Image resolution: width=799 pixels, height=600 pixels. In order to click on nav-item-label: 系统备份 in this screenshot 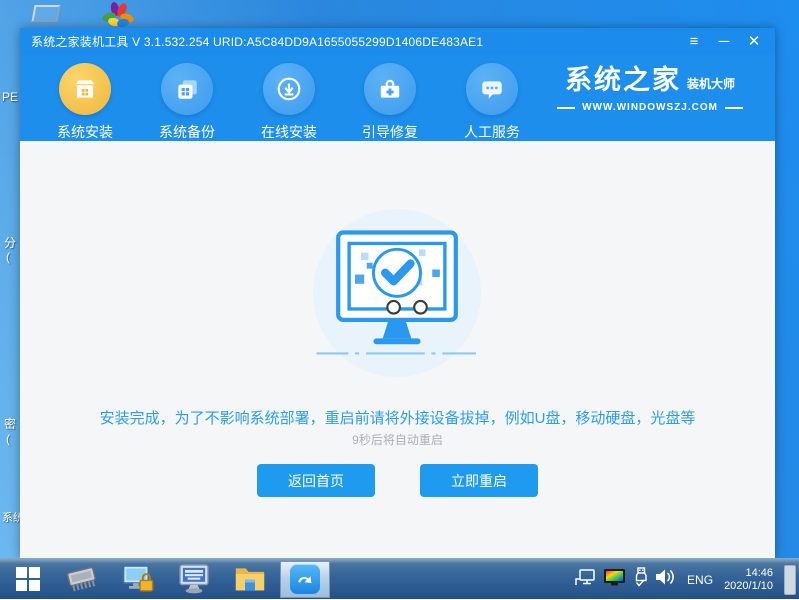, I will do `click(187, 132)`.